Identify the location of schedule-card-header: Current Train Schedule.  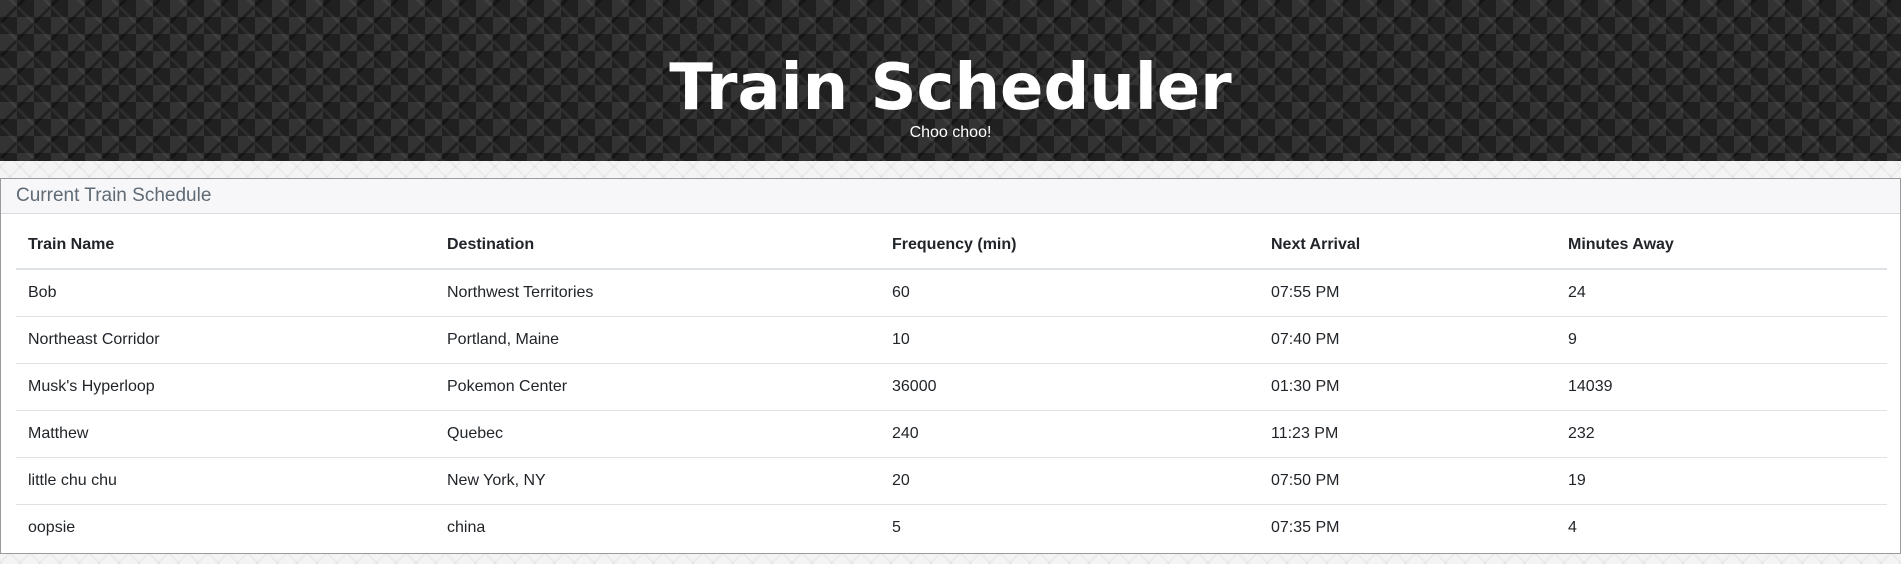
(950, 196).